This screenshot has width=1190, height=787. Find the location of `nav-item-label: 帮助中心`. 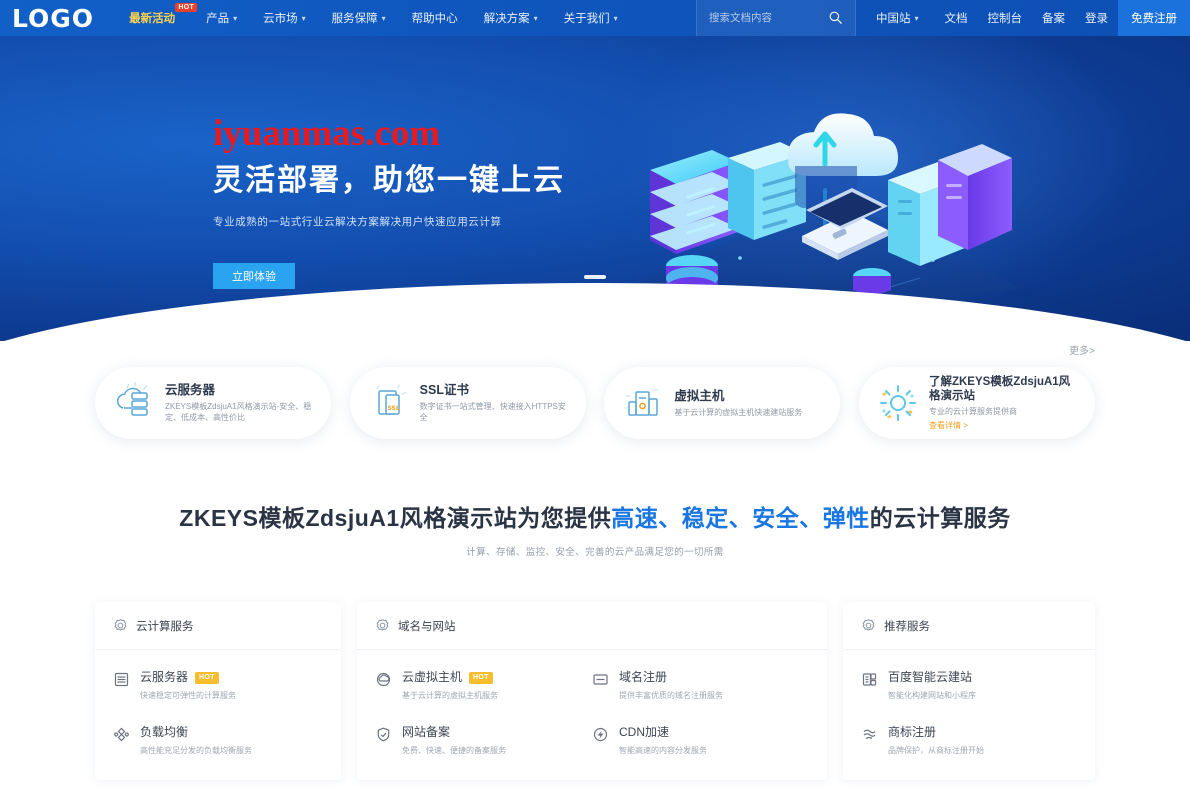

nav-item-label: 帮助中心 is located at coordinates (434, 19).